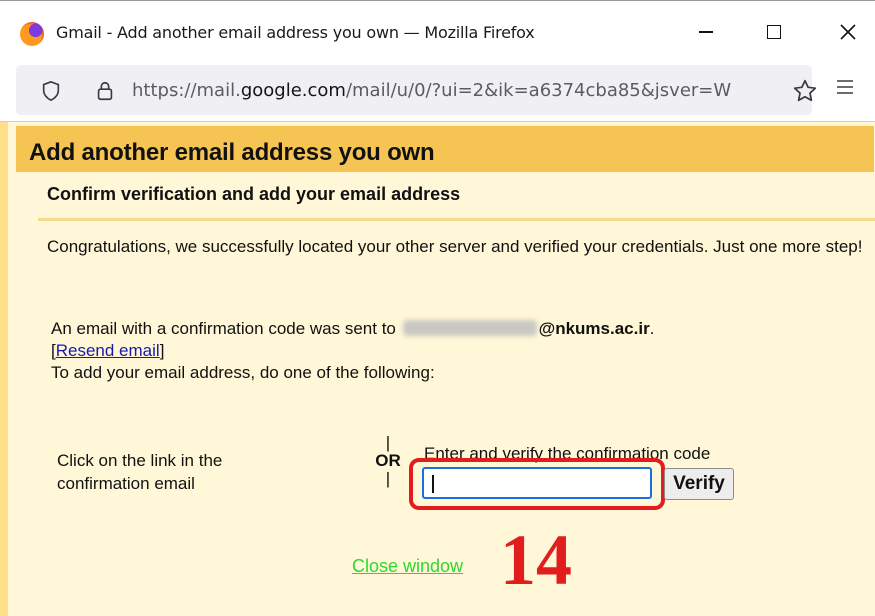 The height and width of the screenshot is (616, 875). What do you see at coordinates (32, 34) in the screenshot?
I see `firefox-icon` at bounding box center [32, 34].